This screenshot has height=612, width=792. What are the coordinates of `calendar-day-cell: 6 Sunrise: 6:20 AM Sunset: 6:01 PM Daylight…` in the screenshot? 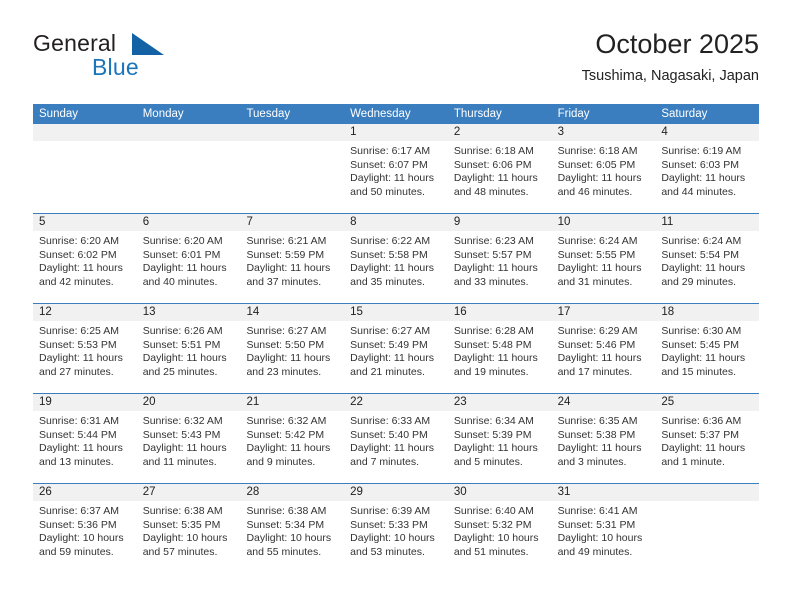 It's located at (188, 258).